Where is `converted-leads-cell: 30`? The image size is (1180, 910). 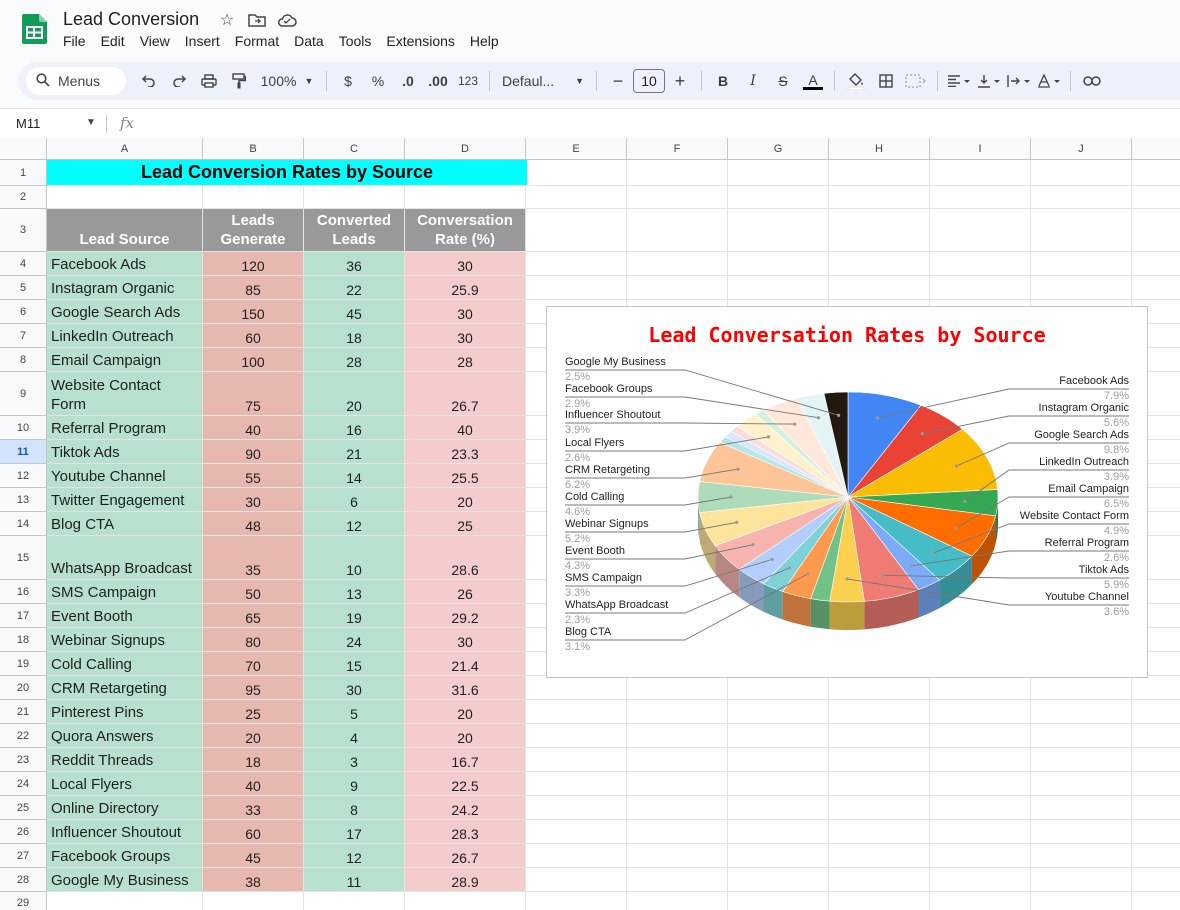
converted-leads-cell: 30 is located at coordinates (354, 688).